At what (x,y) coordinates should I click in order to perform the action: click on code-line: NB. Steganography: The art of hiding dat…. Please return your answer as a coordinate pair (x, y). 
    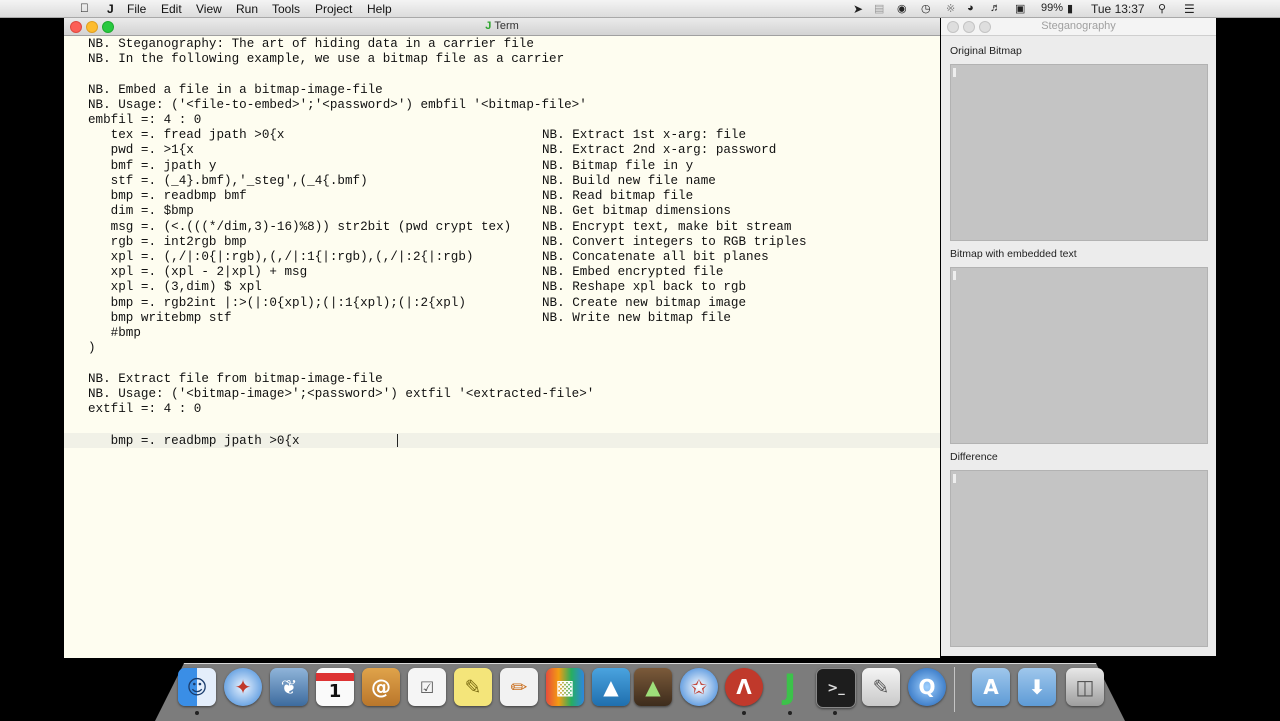
    Looking at the image, I should click on (311, 44).